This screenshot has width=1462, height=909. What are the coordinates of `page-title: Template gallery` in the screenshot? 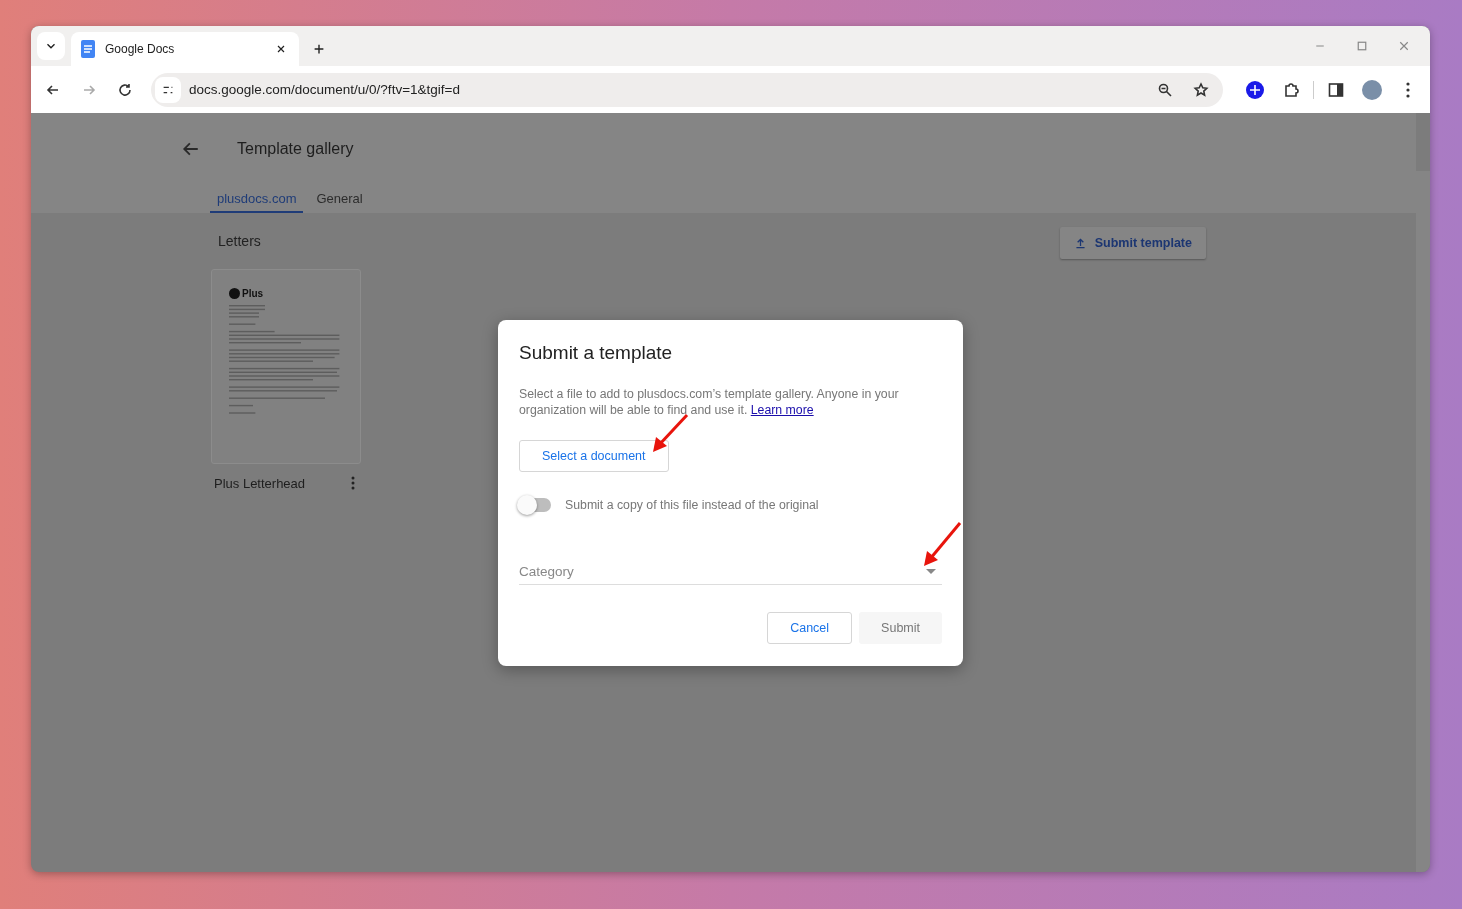 It's located at (295, 149).